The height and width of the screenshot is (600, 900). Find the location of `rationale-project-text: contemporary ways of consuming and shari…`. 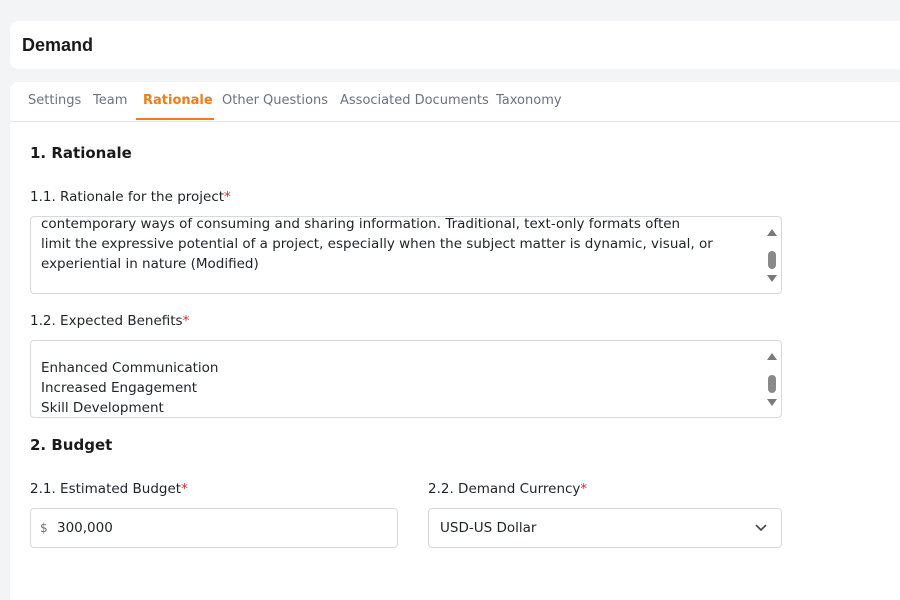

rationale-project-text: contemporary ways of consuming and shari… is located at coordinates (377, 244).